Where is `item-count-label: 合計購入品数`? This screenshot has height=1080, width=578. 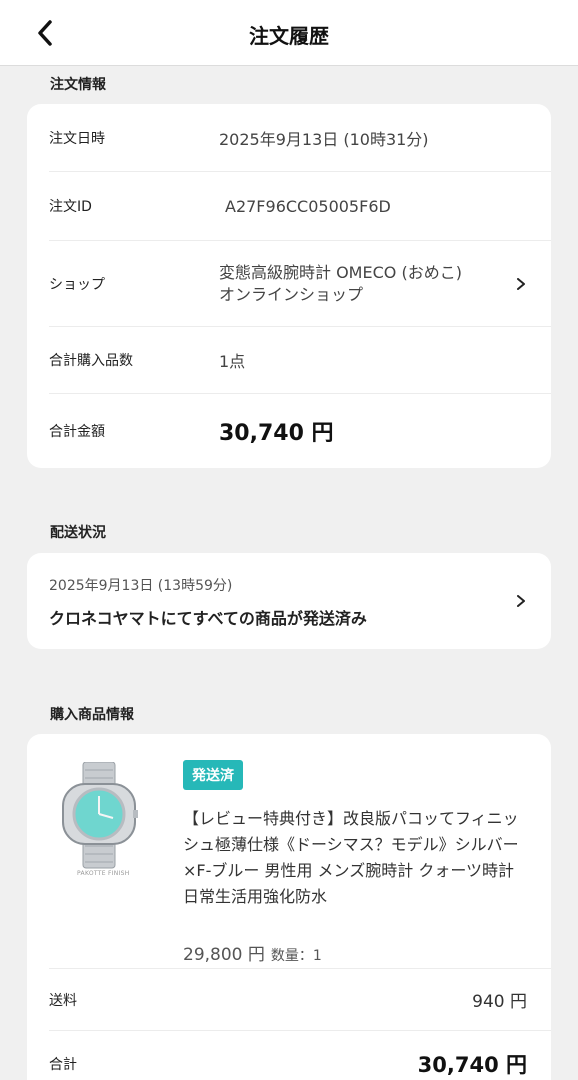 item-count-label: 合計購入品数 is located at coordinates (91, 361).